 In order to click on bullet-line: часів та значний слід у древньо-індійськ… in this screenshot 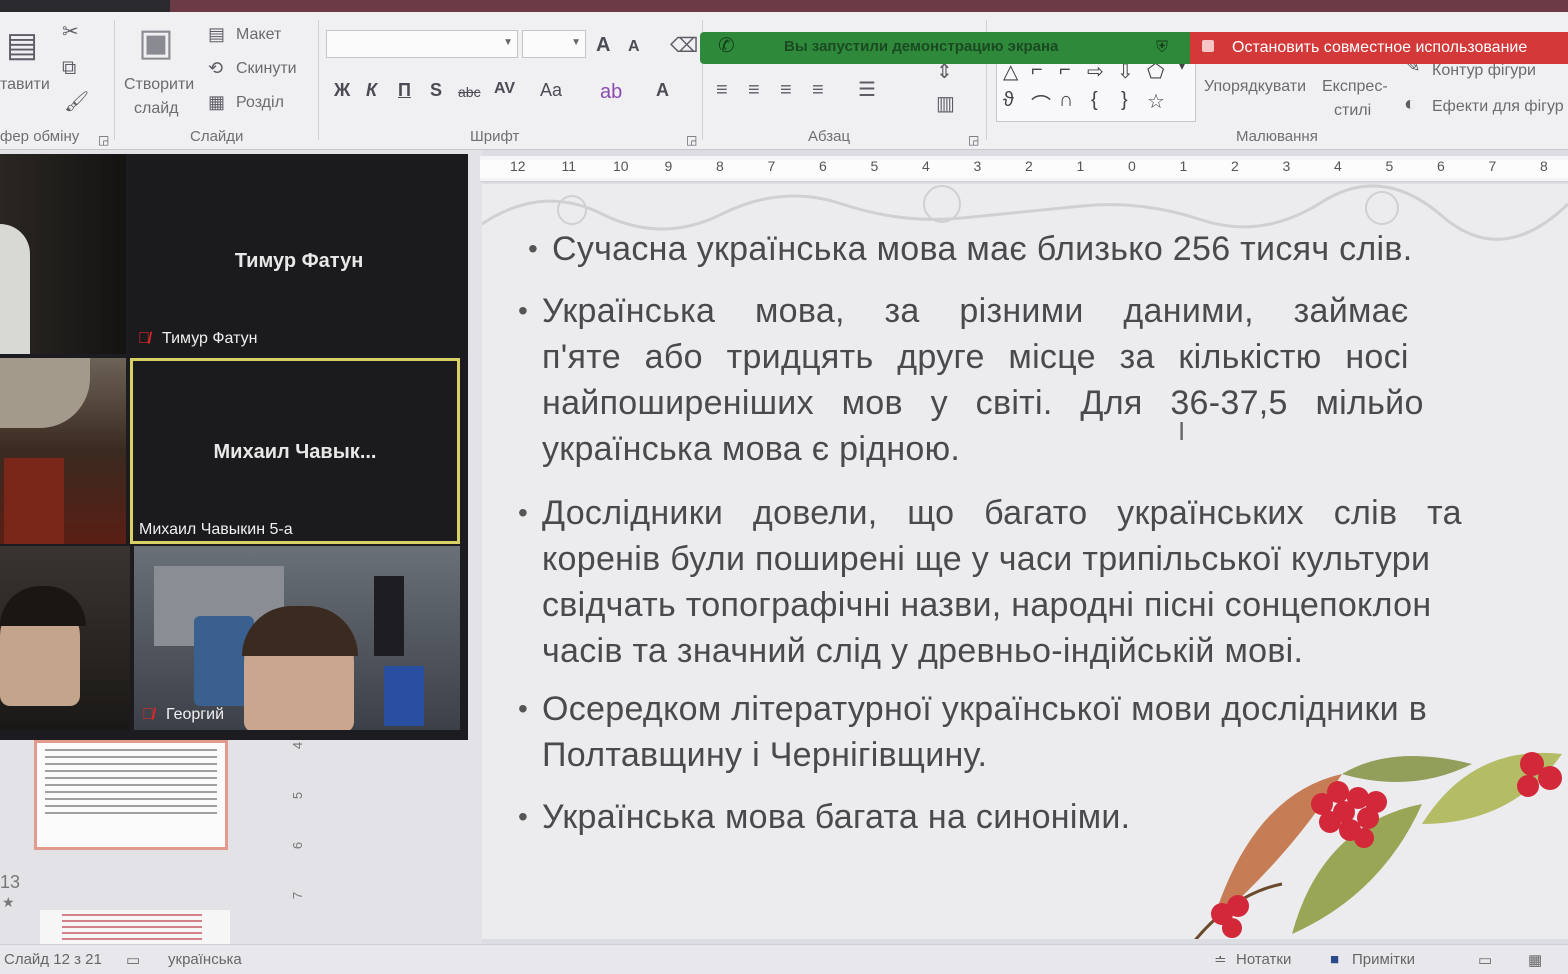, I will do `click(923, 651)`.